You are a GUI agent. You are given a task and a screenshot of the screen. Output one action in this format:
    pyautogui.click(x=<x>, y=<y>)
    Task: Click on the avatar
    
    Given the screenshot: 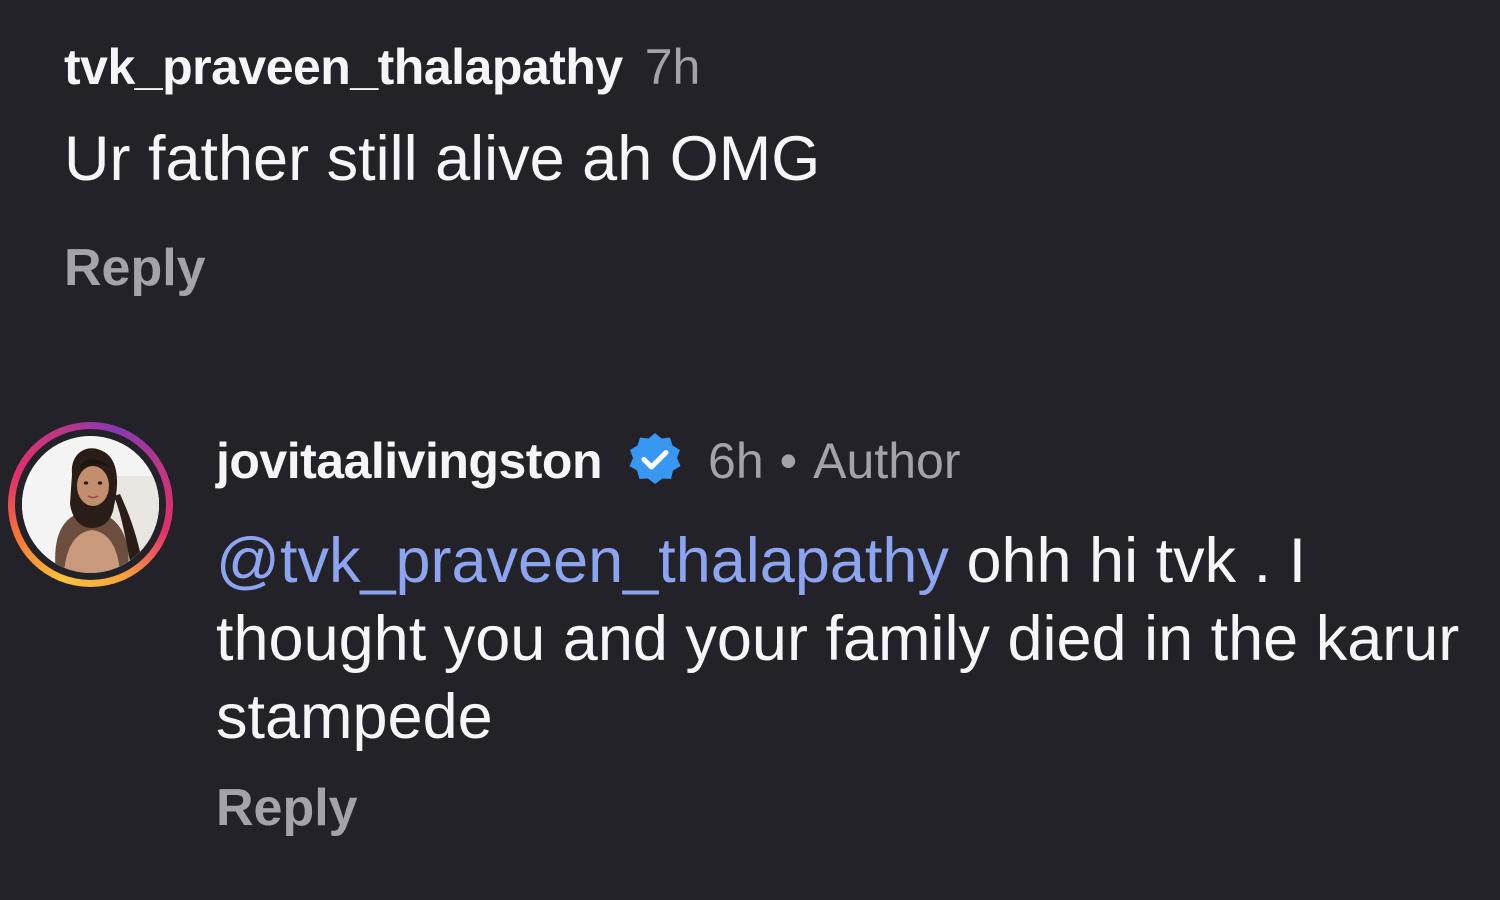 What is the action you would take?
    pyautogui.click(x=90, y=504)
    